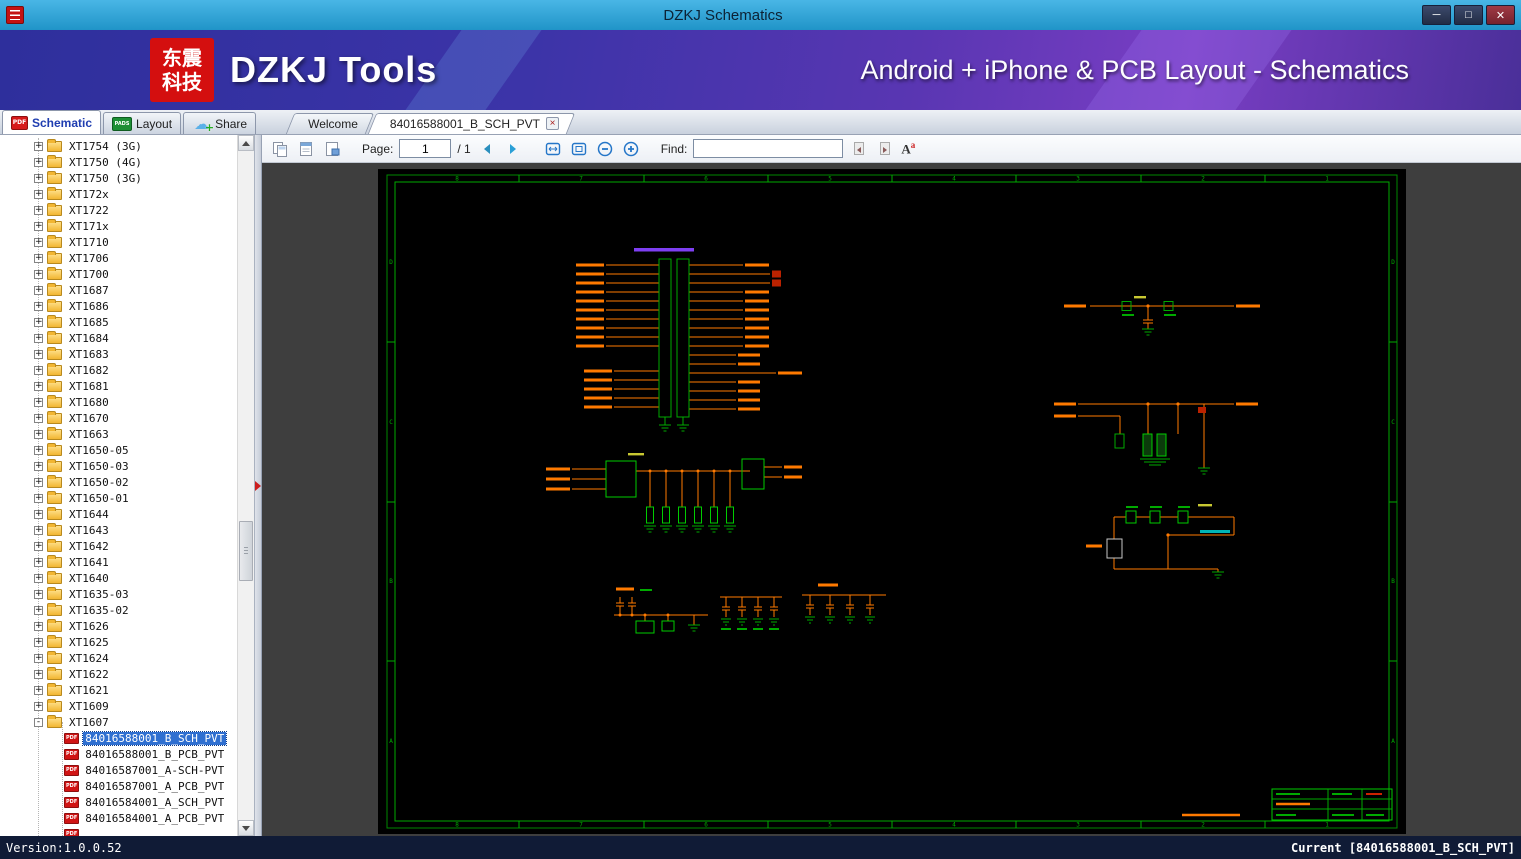 This screenshot has height=859, width=1521. I want to click on tree-folder: + XT1750 (4G), so click(118, 162).